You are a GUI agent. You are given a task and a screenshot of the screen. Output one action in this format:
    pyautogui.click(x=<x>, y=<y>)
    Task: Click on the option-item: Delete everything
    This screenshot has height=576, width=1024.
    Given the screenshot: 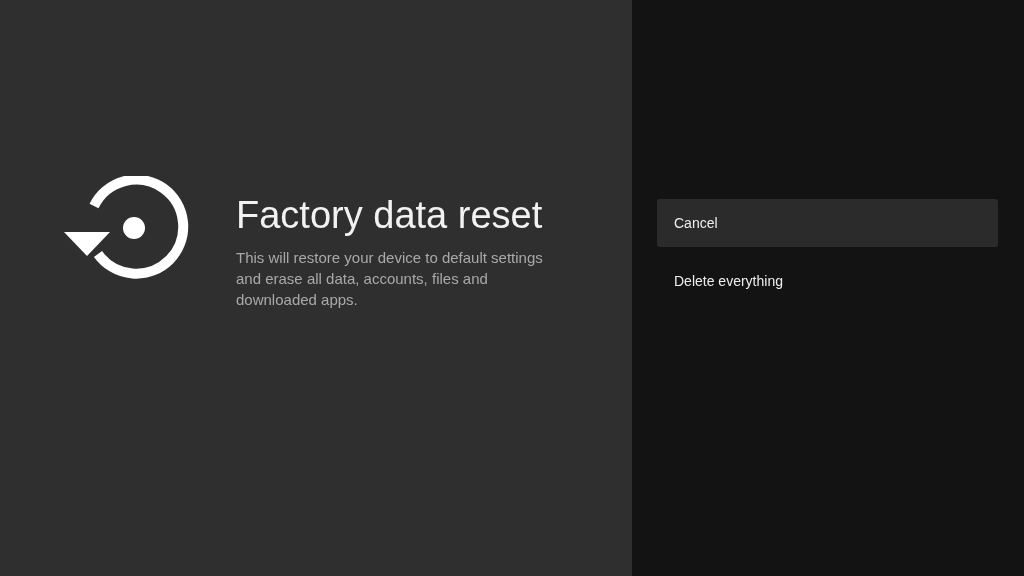 What is the action you would take?
    pyautogui.click(x=827, y=281)
    